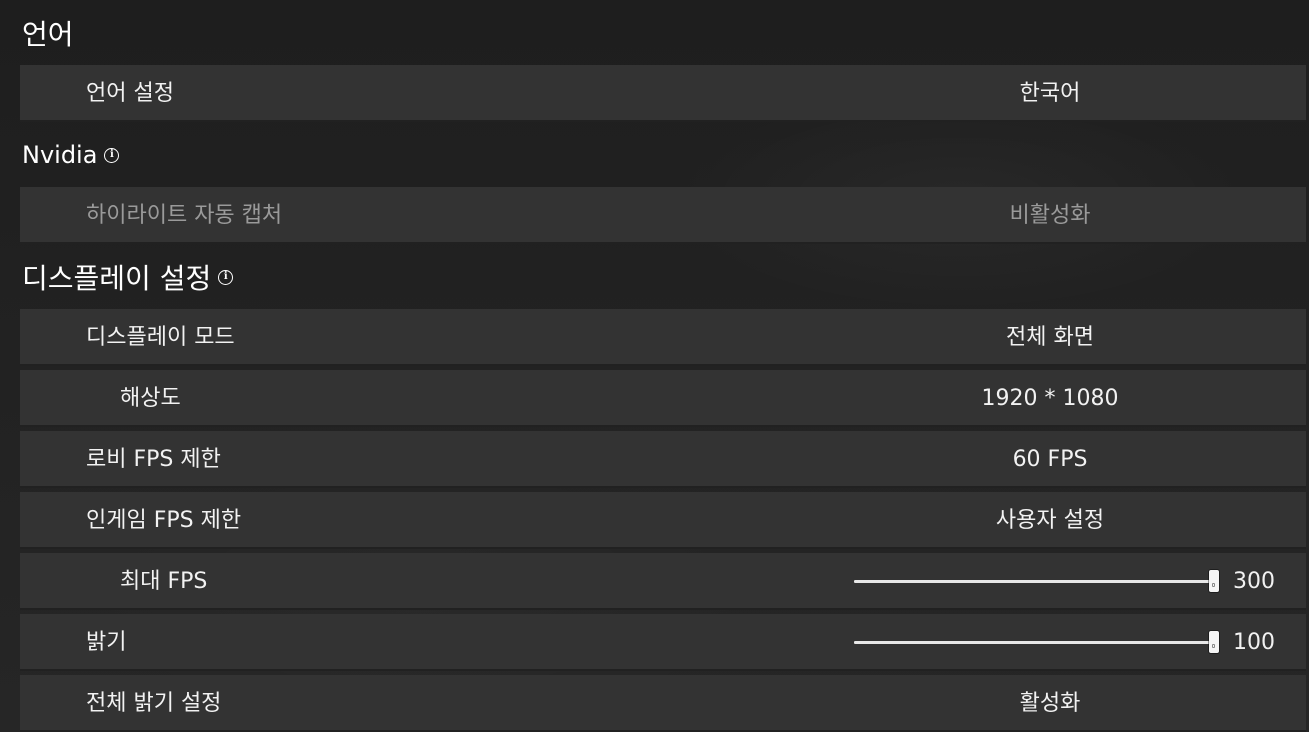 This screenshot has width=1309, height=732. I want to click on section-title-display: 디스플레이 설정, so click(117, 278).